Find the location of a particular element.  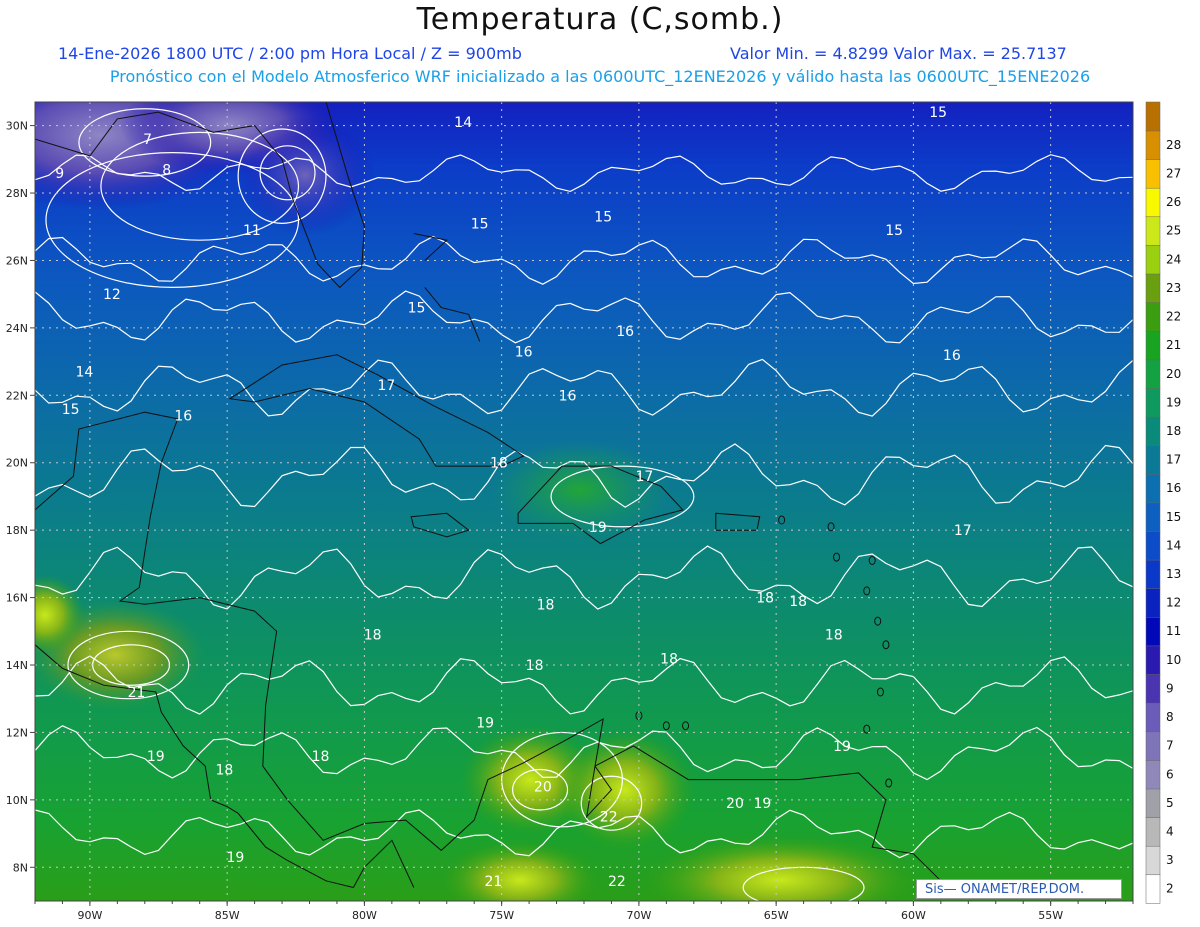

colorbar-label: 11 is located at coordinates (1173, 631).